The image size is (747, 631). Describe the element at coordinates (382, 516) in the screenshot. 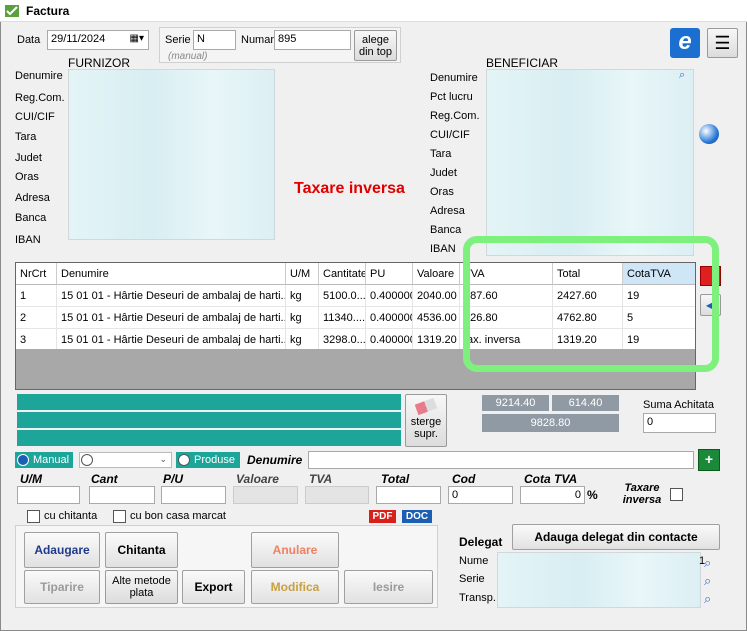

I see `pdf-icon: PDF` at that location.